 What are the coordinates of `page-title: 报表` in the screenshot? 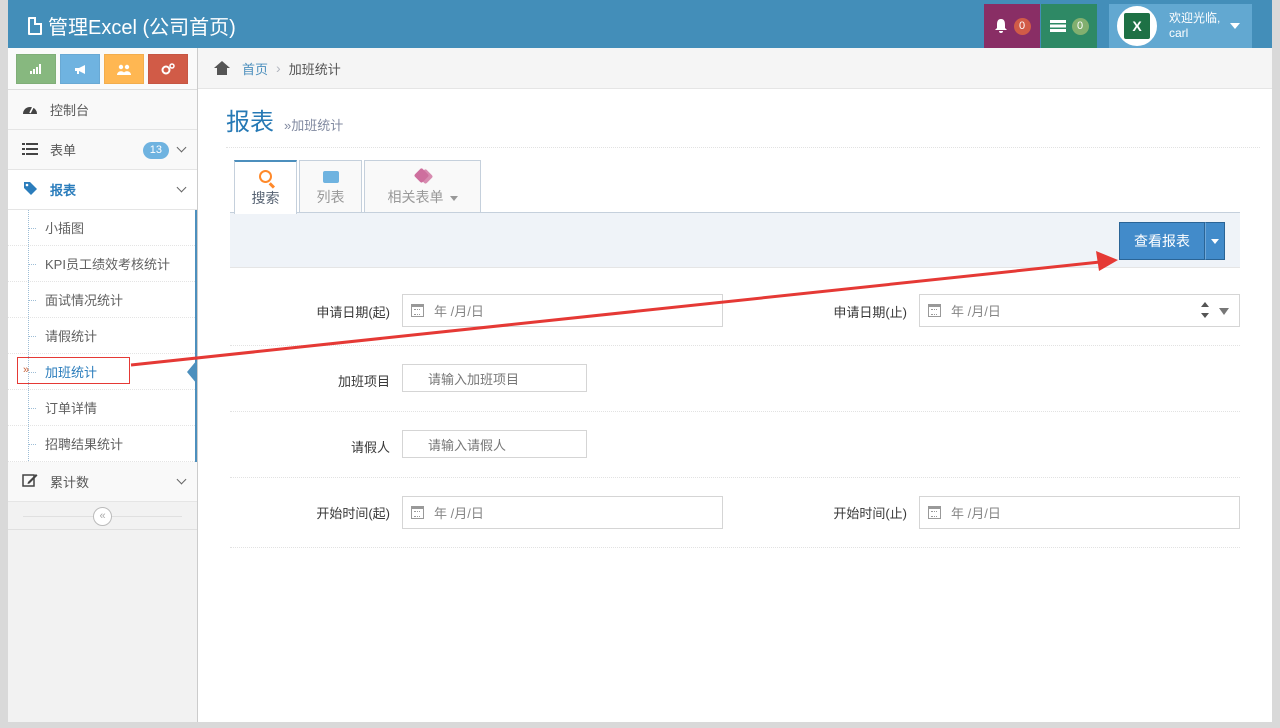 It's located at (250, 122).